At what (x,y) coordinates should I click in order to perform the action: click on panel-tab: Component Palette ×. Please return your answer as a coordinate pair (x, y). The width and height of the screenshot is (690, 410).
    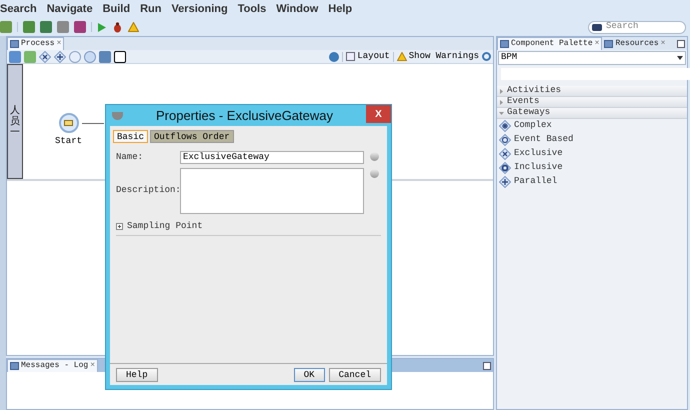
    Looking at the image, I should click on (549, 43).